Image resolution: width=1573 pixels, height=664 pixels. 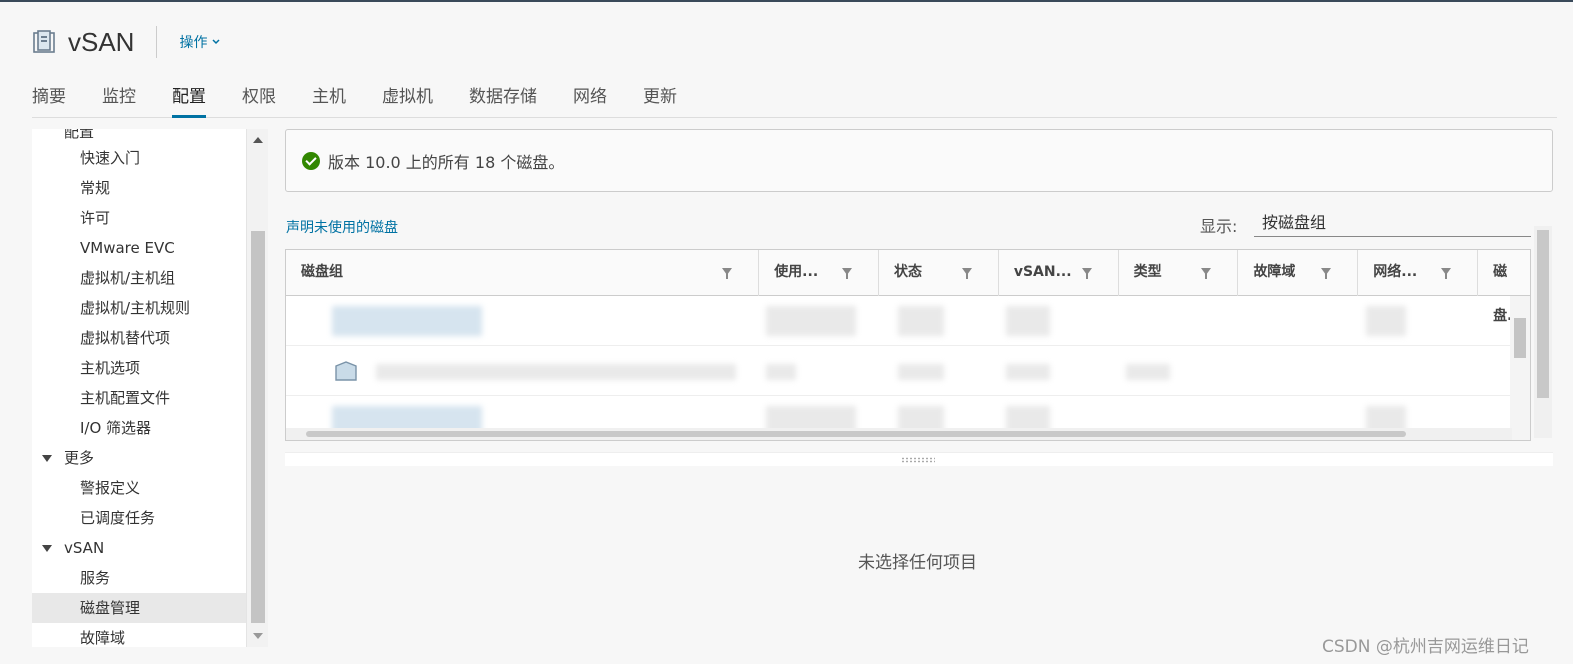 What do you see at coordinates (1392, 222) in the screenshot?
I see `show-select: 按磁盘组` at bounding box center [1392, 222].